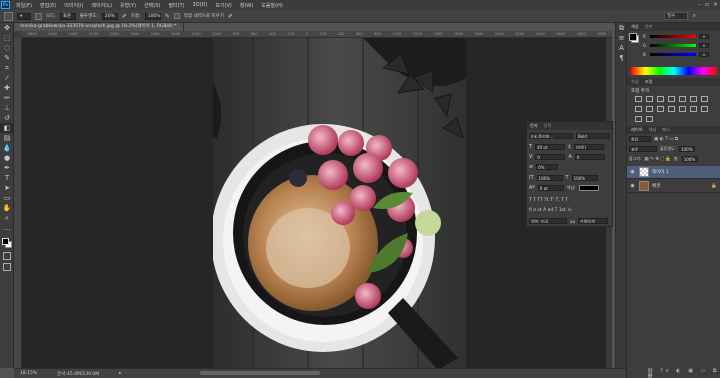 Image resolution: width=720 pixels, height=378 pixels. Describe the element at coordinates (704, 109) in the screenshot. I see `threshold-icon` at that location.